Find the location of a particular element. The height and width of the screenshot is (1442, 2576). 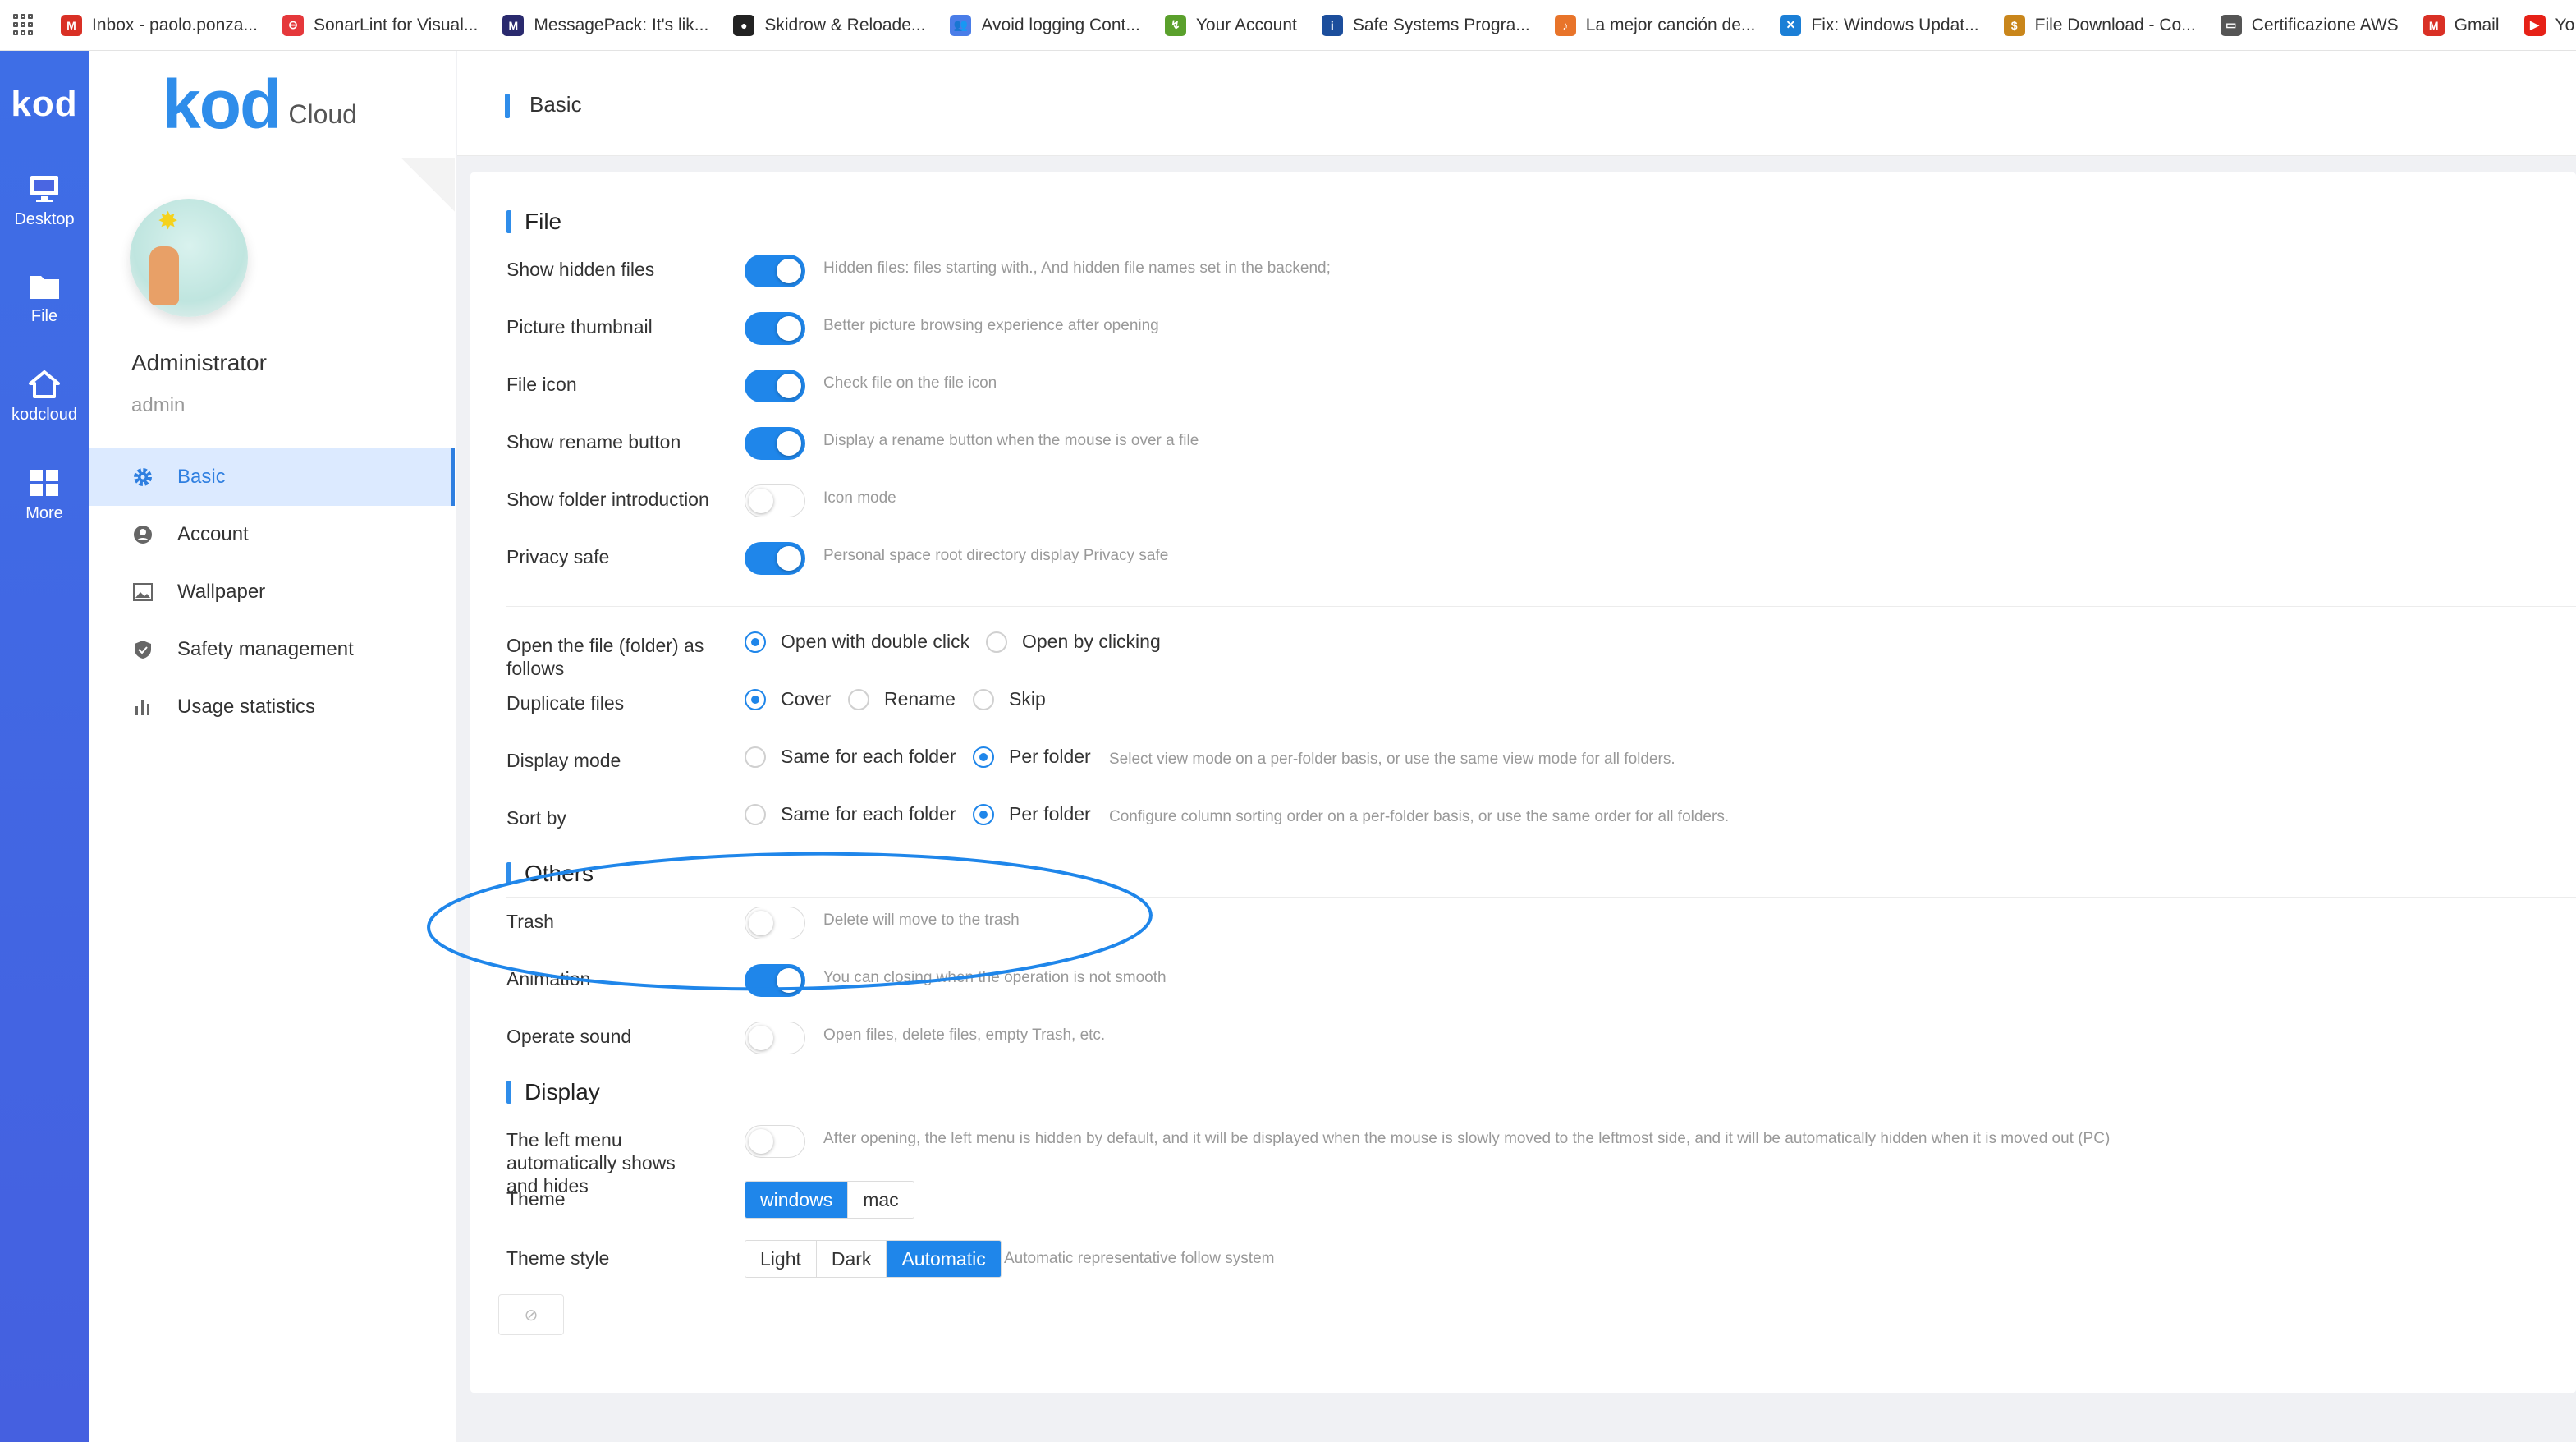

folder-icon: ▭ is located at coordinates (2231, 25).